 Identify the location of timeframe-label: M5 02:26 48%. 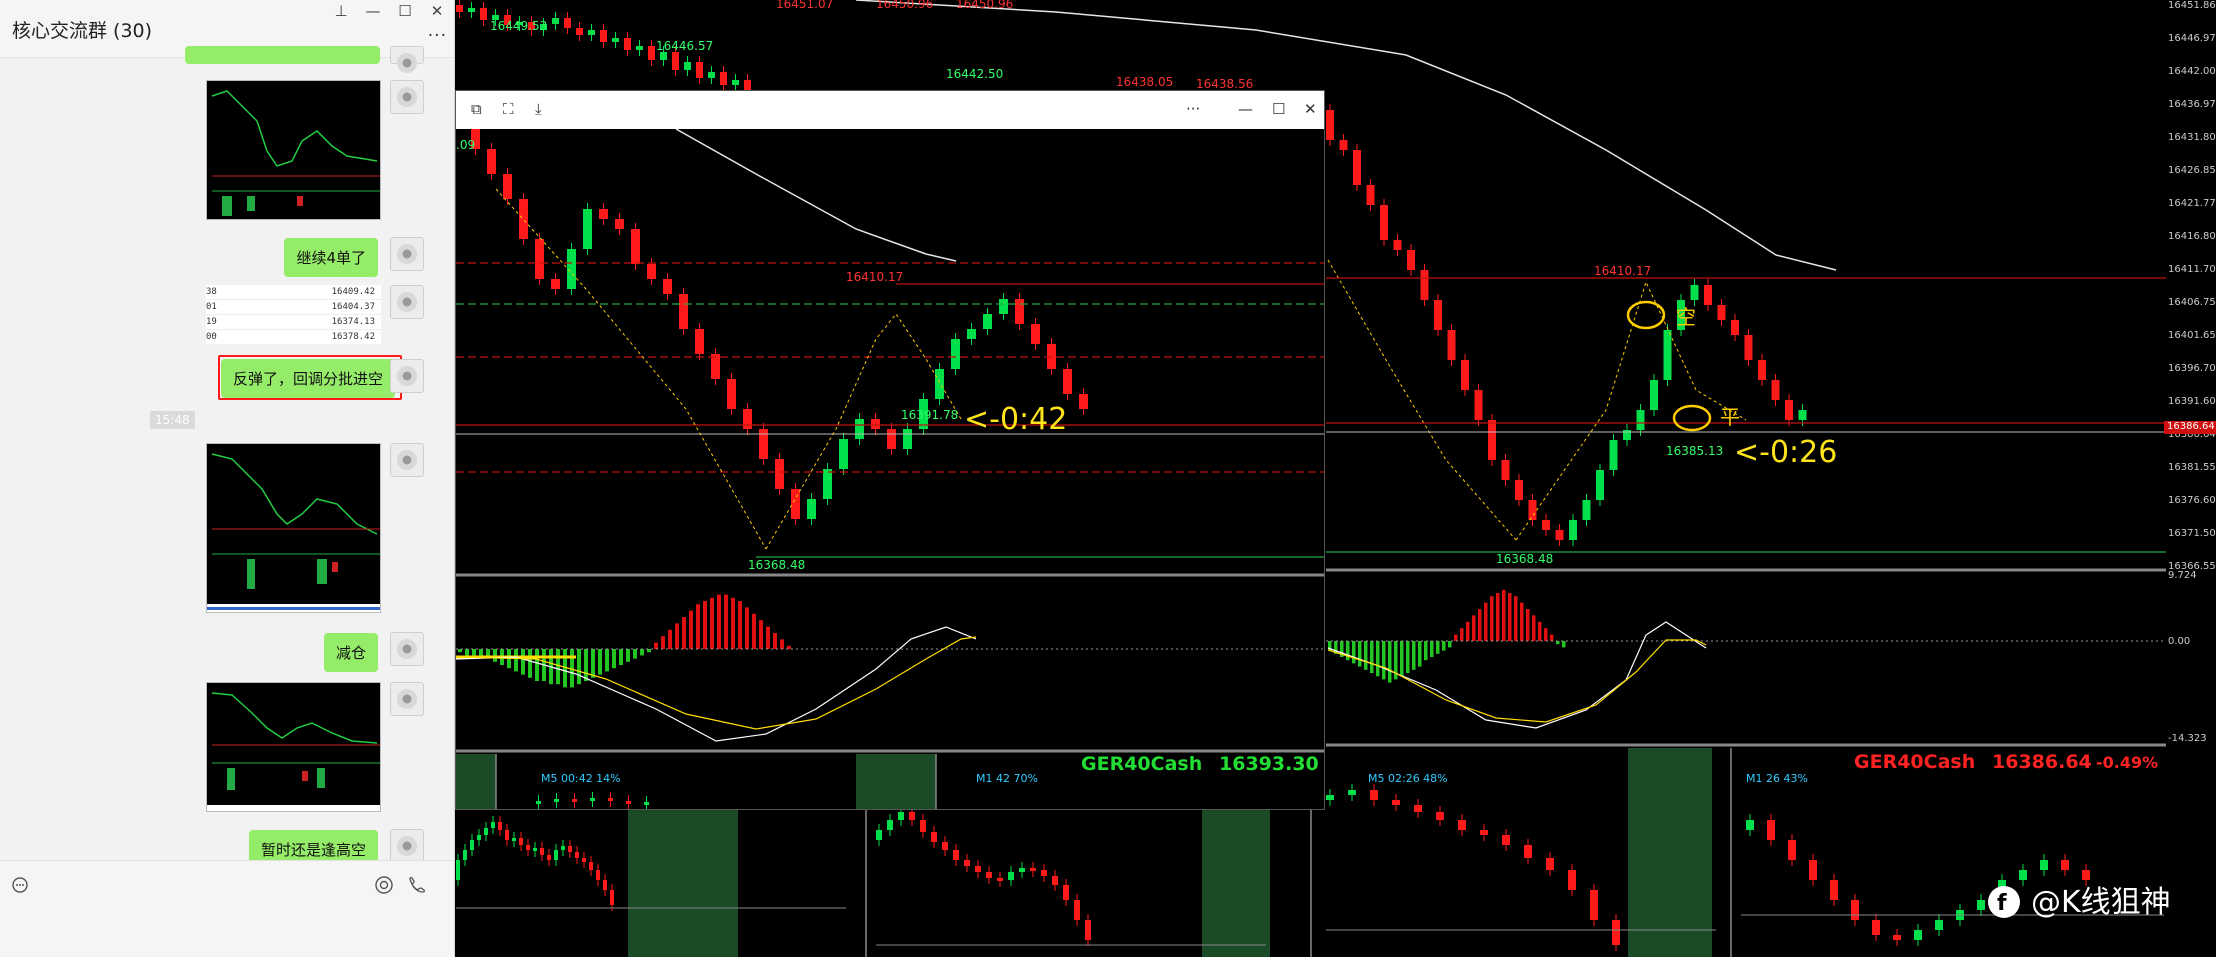
(1408, 778).